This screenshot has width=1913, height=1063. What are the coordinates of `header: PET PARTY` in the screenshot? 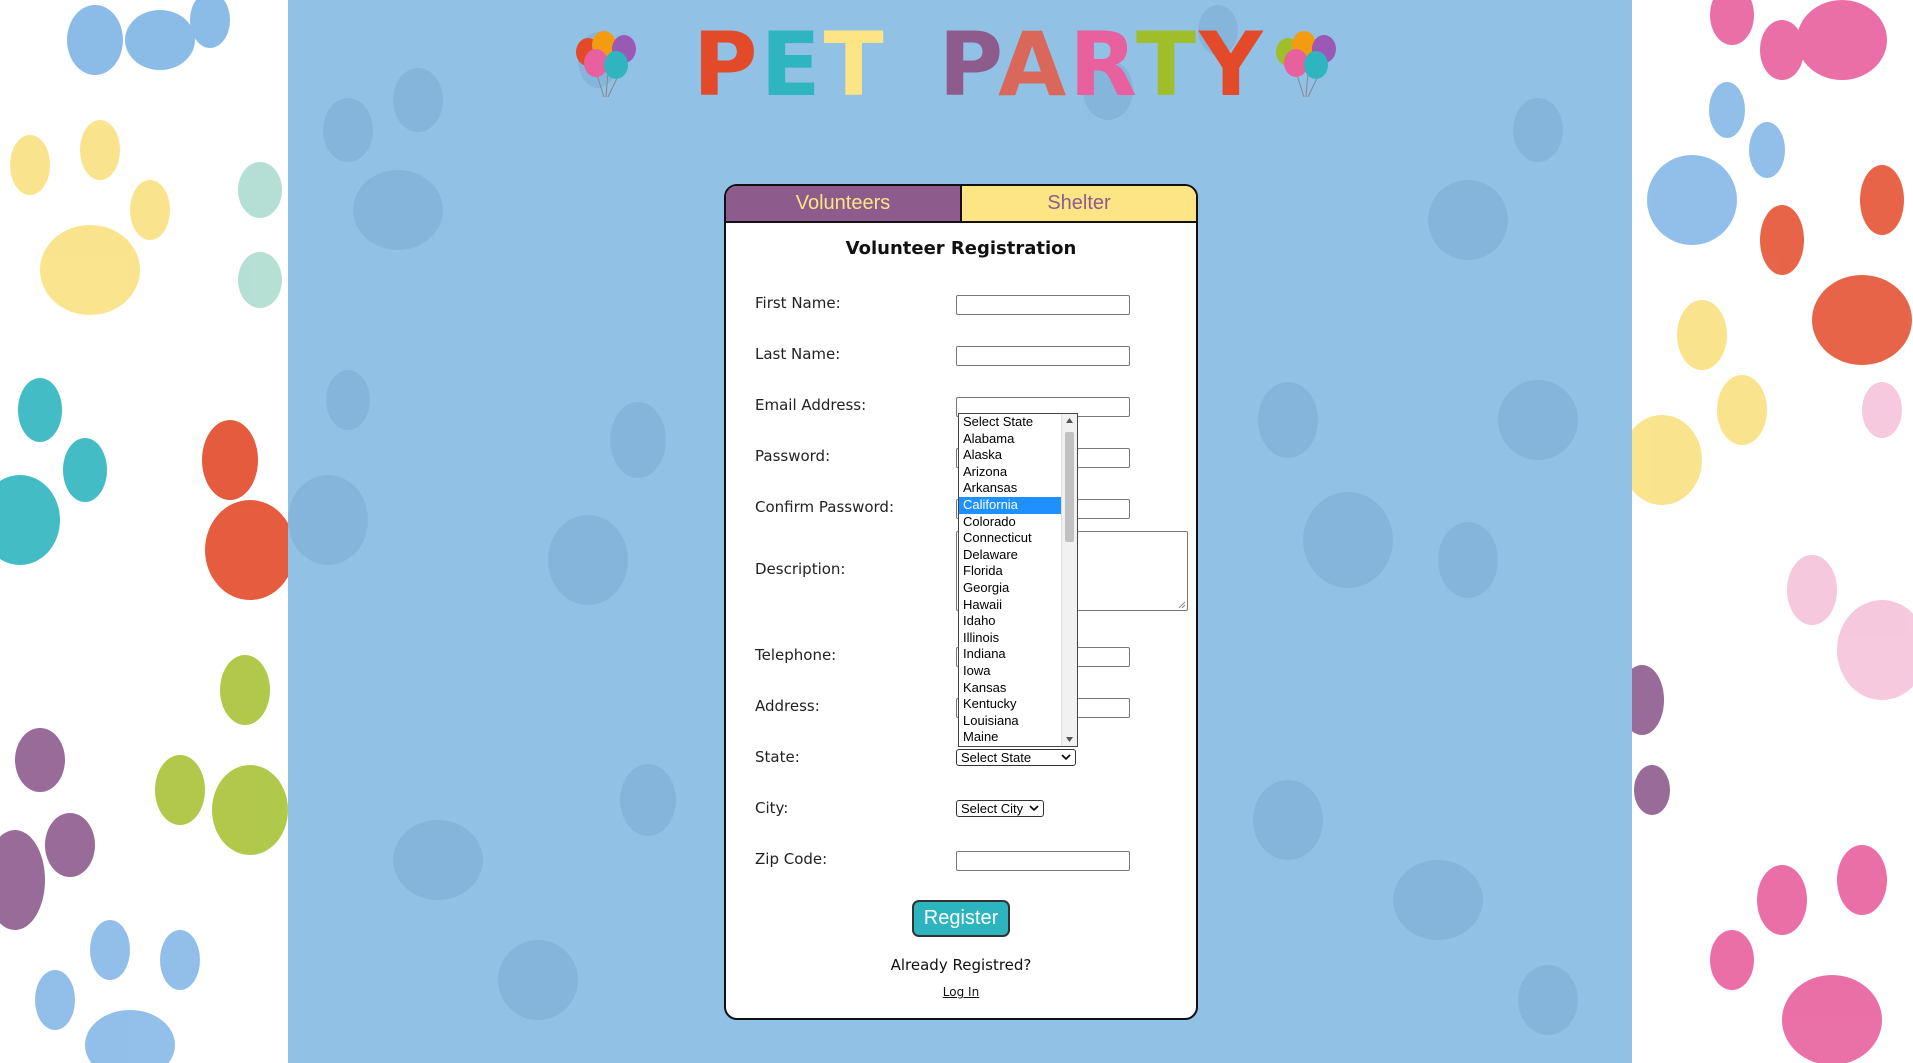 It's located at (960, 65).